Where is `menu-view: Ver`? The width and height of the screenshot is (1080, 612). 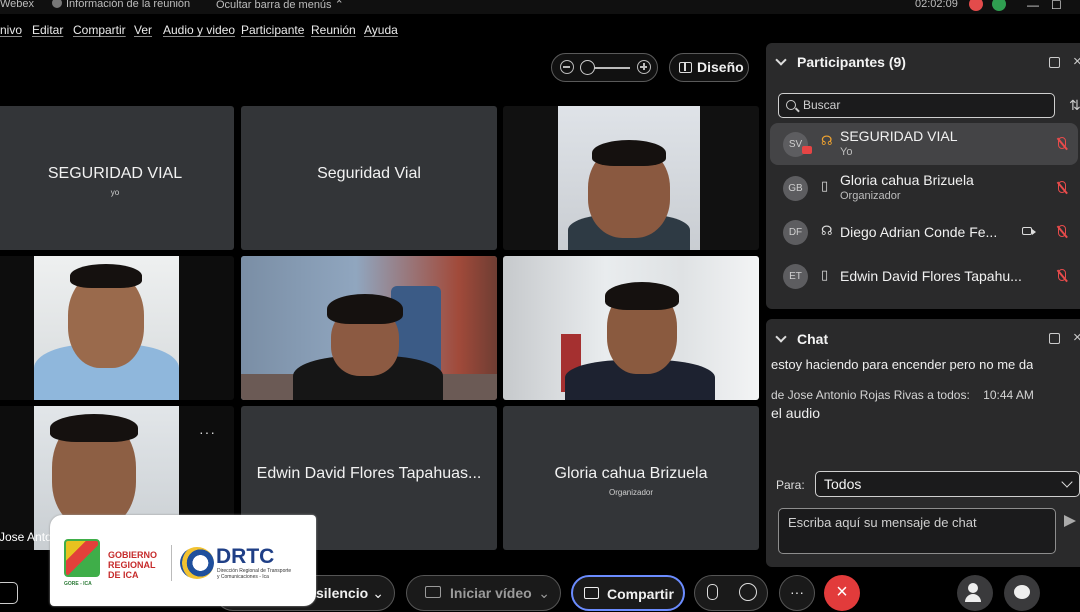
menu-view: Ver is located at coordinates (143, 30).